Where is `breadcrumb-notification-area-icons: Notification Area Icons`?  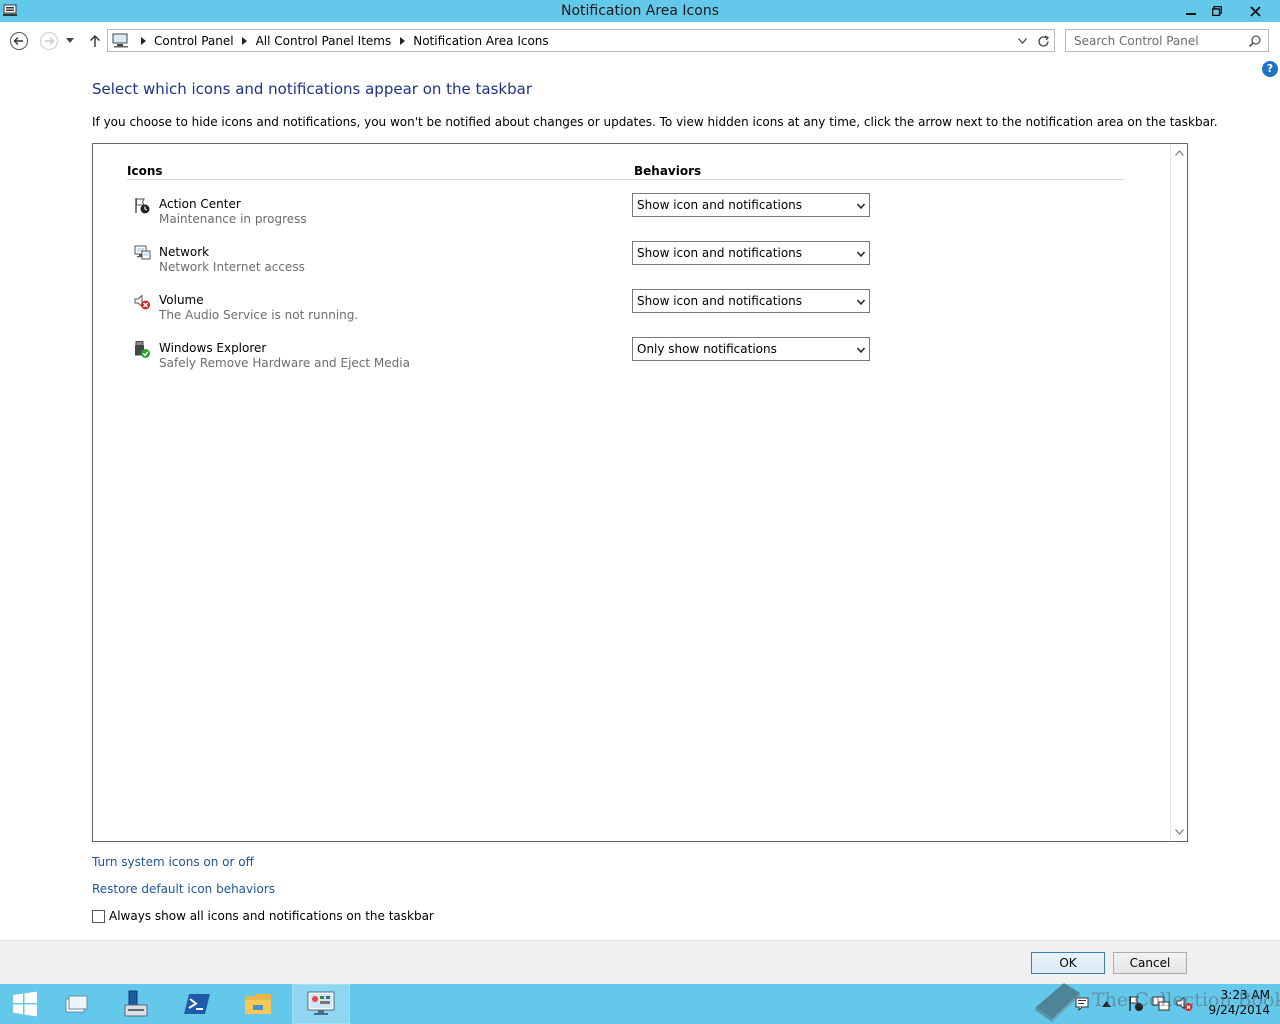
breadcrumb-notification-area-icons: Notification Area Icons is located at coordinates (480, 41).